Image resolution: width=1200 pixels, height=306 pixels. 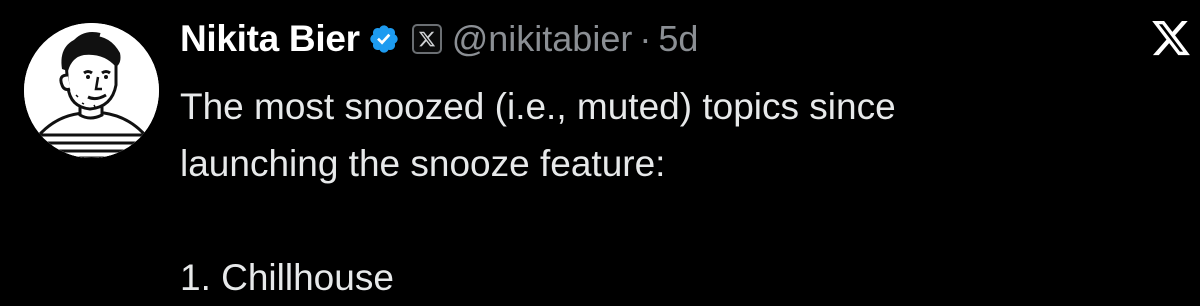 I want to click on verified-badge-icon, so click(x=384, y=39).